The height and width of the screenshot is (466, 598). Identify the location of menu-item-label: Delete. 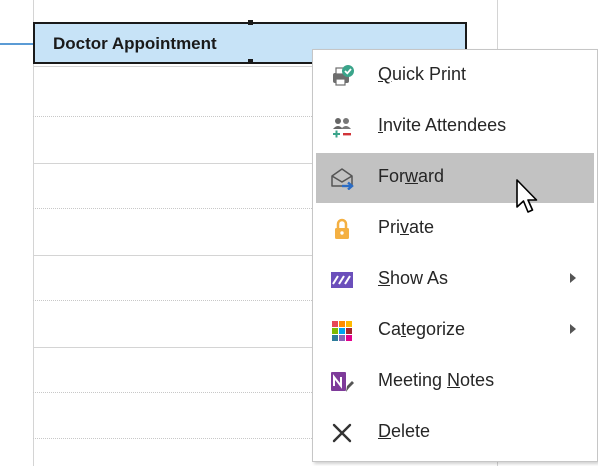
(404, 431).